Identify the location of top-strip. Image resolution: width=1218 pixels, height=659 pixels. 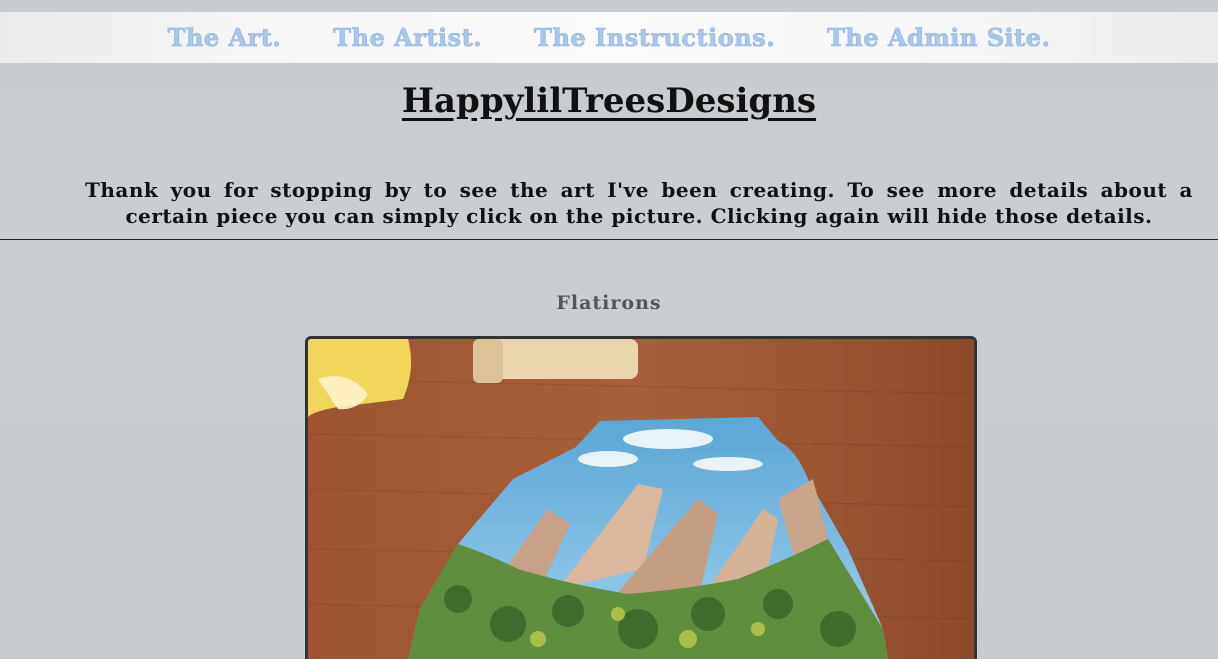
(609, 6).